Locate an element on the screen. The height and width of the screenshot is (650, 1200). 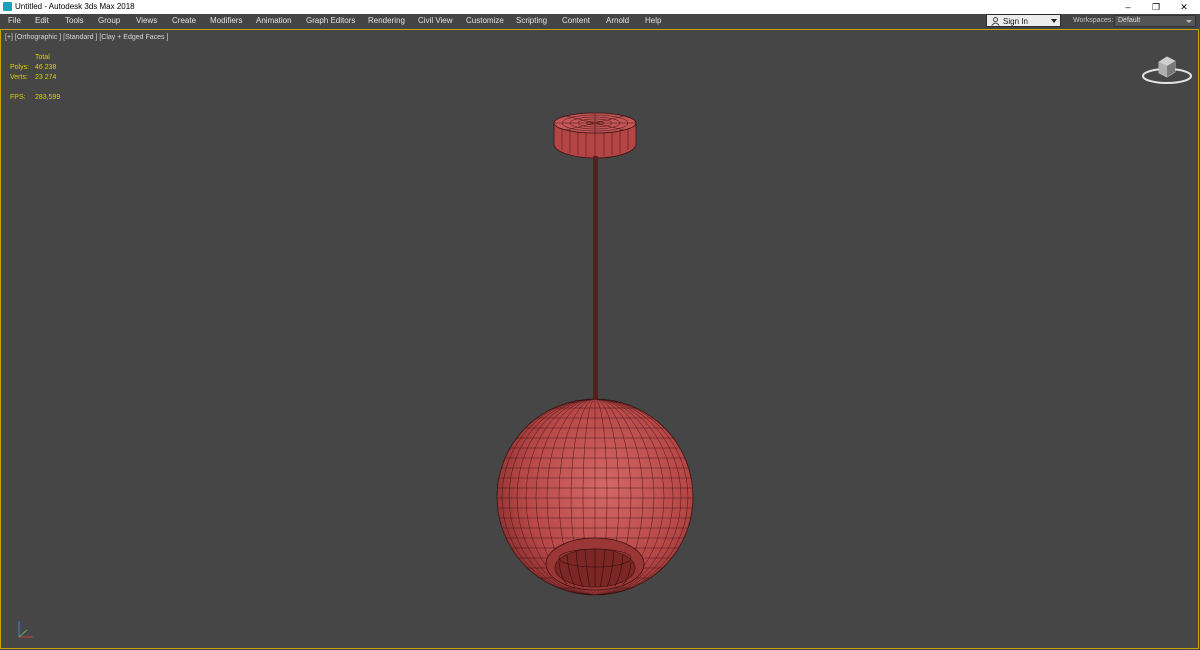
stats-polys-value: 46 238 is located at coordinates (46, 67).